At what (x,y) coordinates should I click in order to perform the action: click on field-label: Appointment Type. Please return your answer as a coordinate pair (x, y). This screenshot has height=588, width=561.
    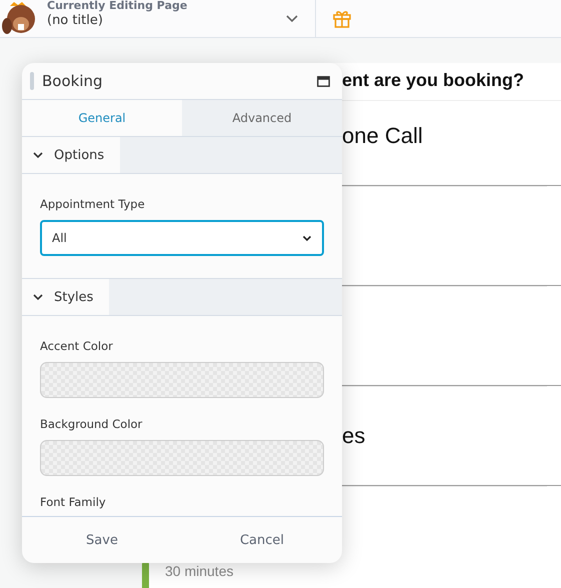
    Looking at the image, I should click on (93, 204).